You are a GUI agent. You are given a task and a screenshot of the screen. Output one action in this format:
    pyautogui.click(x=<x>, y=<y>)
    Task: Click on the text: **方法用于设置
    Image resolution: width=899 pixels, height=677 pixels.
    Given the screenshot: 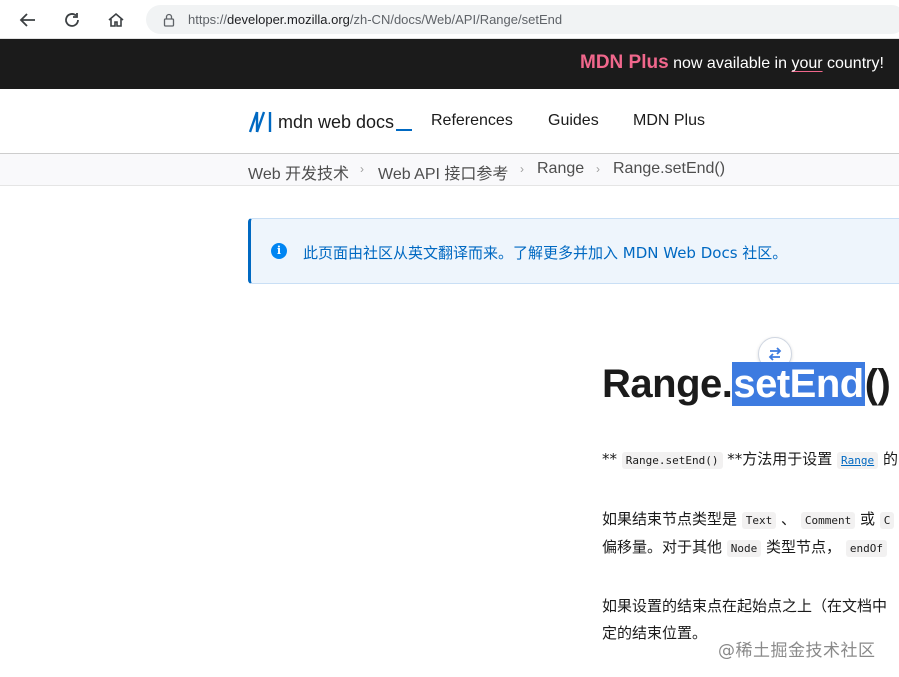 What is the action you would take?
    pyautogui.click(x=780, y=459)
    